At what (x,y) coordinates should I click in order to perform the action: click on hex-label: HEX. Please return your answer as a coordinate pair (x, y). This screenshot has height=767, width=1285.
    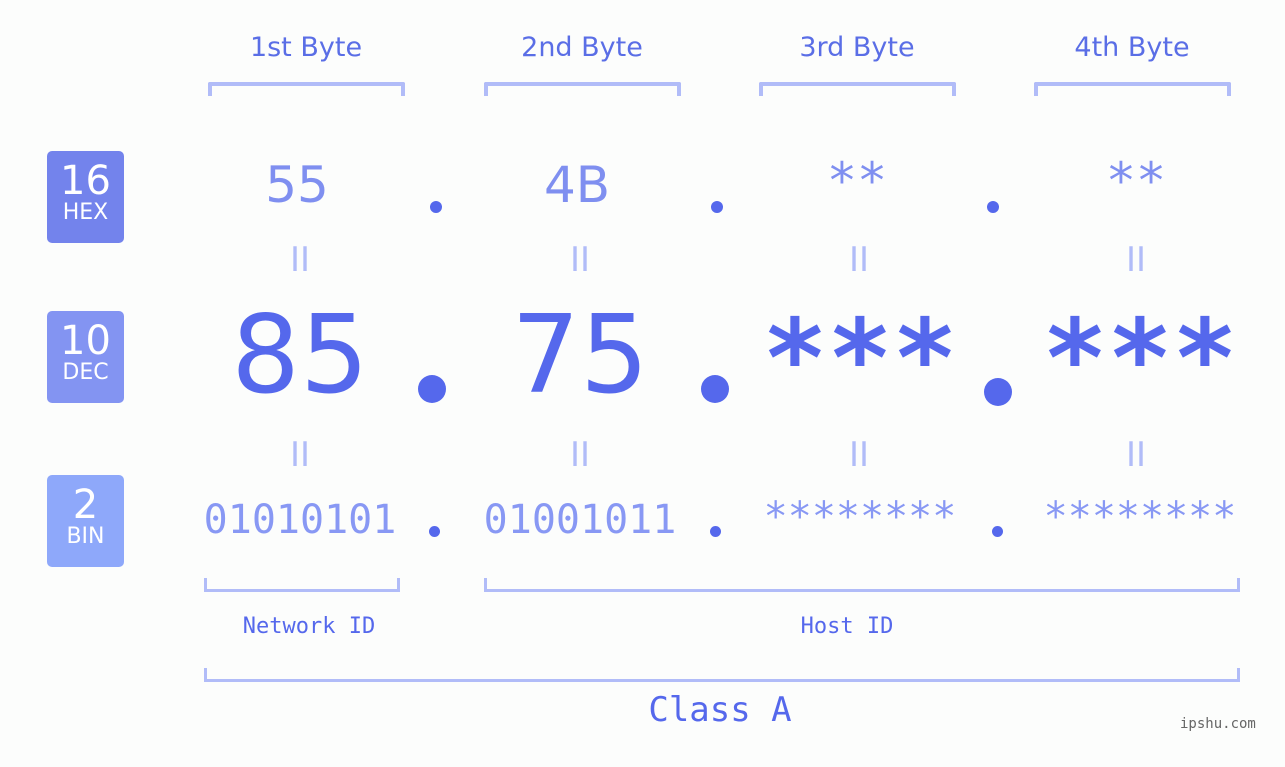
    Looking at the image, I should click on (85, 212).